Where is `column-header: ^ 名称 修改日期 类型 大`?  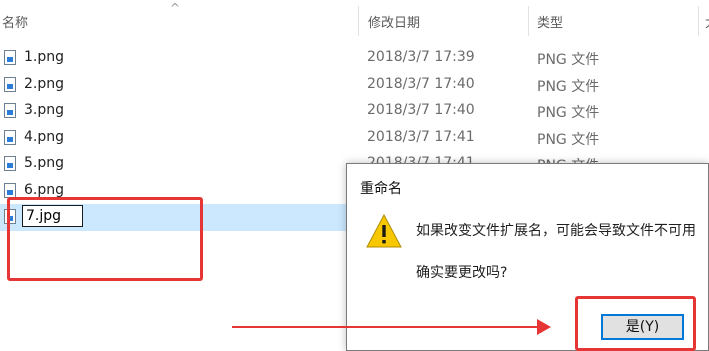
column-header: ^ 名称 修改日期 类型 大 is located at coordinates (354, 19).